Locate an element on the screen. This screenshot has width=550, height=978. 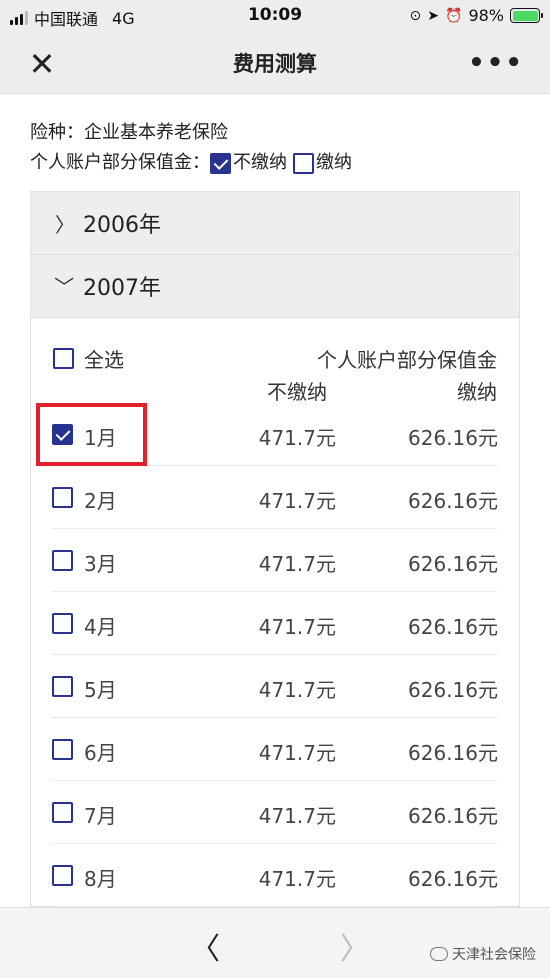
chevron-right-icon: 〉 is located at coordinates (65, 224).